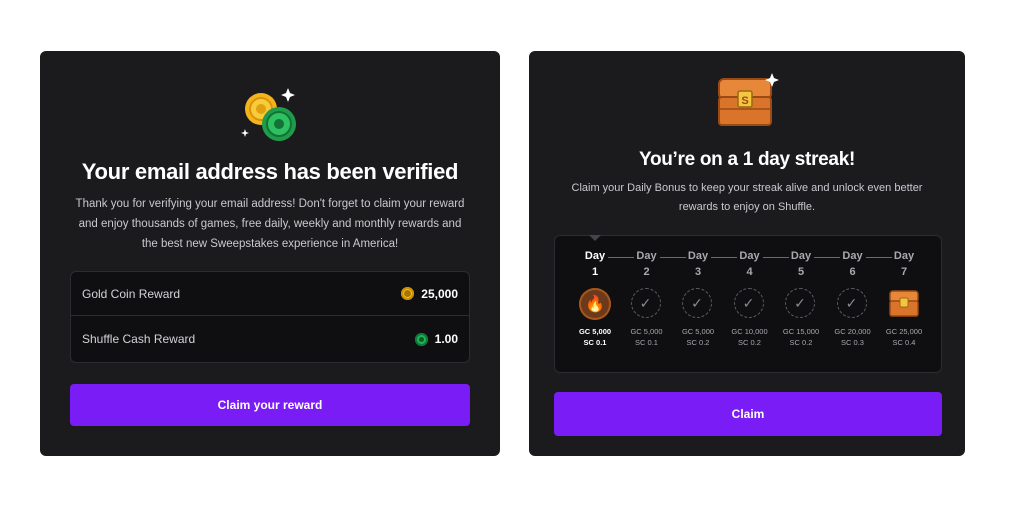 The image size is (1024, 512). Describe the element at coordinates (270, 405) in the screenshot. I see `claim-reward-button: Claim your reward` at that location.